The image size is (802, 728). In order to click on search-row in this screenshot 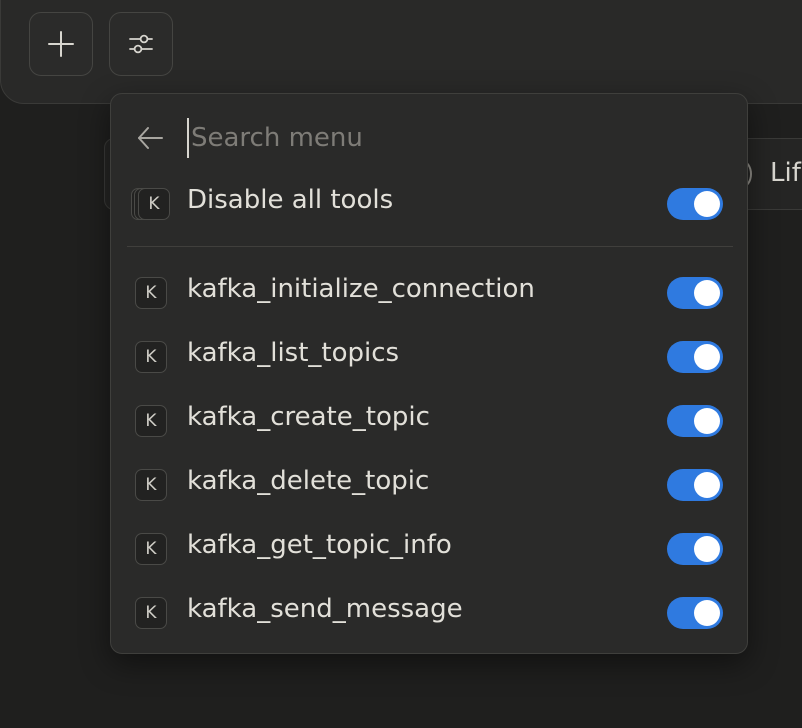, I will do `click(429, 138)`.